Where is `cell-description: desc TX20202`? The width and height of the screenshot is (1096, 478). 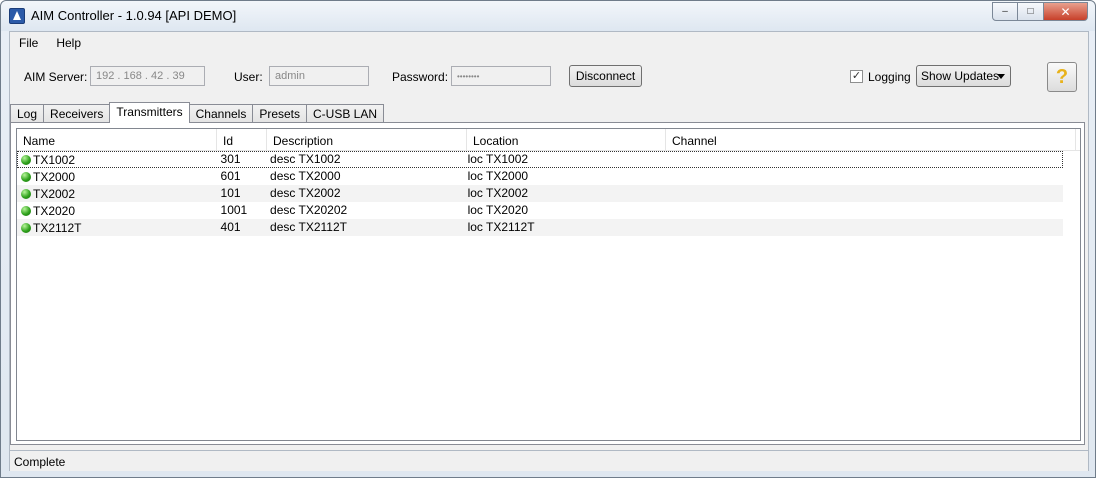 cell-description: desc TX20202 is located at coordinates (309, 210).